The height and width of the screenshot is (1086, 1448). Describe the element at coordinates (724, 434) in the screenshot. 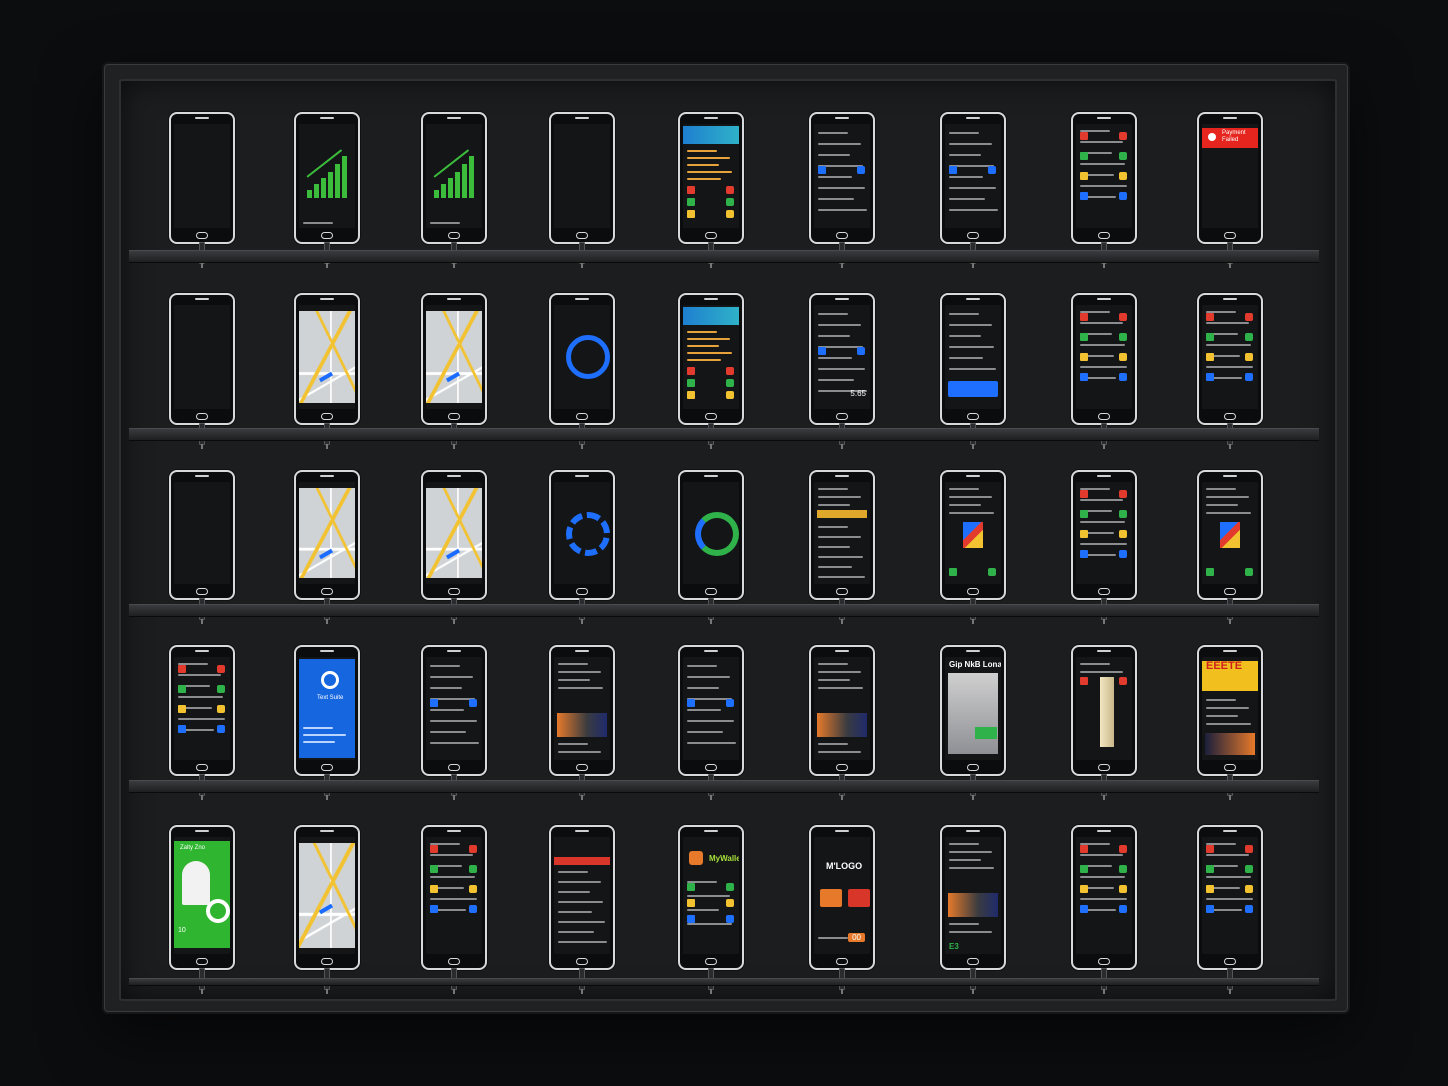

I see `shelf-rail` at that location.